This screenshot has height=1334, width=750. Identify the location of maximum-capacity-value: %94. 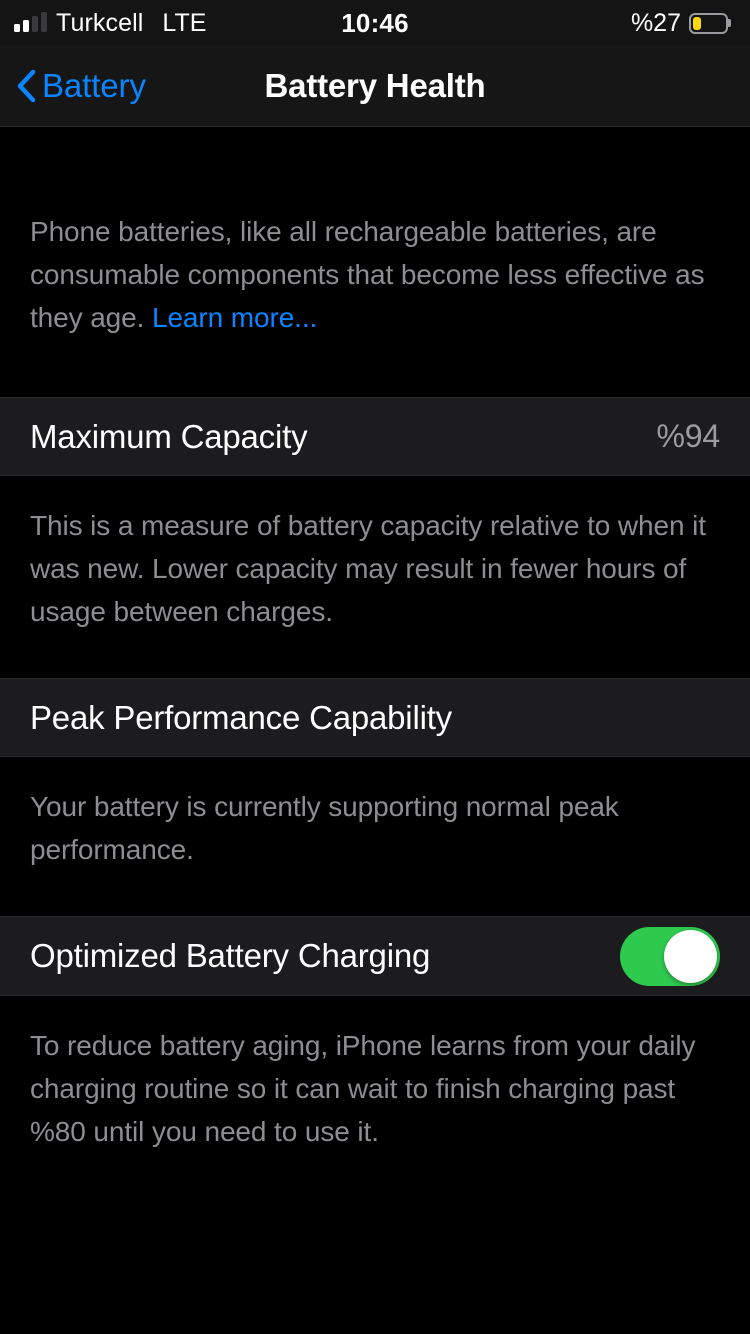
(688, 436).